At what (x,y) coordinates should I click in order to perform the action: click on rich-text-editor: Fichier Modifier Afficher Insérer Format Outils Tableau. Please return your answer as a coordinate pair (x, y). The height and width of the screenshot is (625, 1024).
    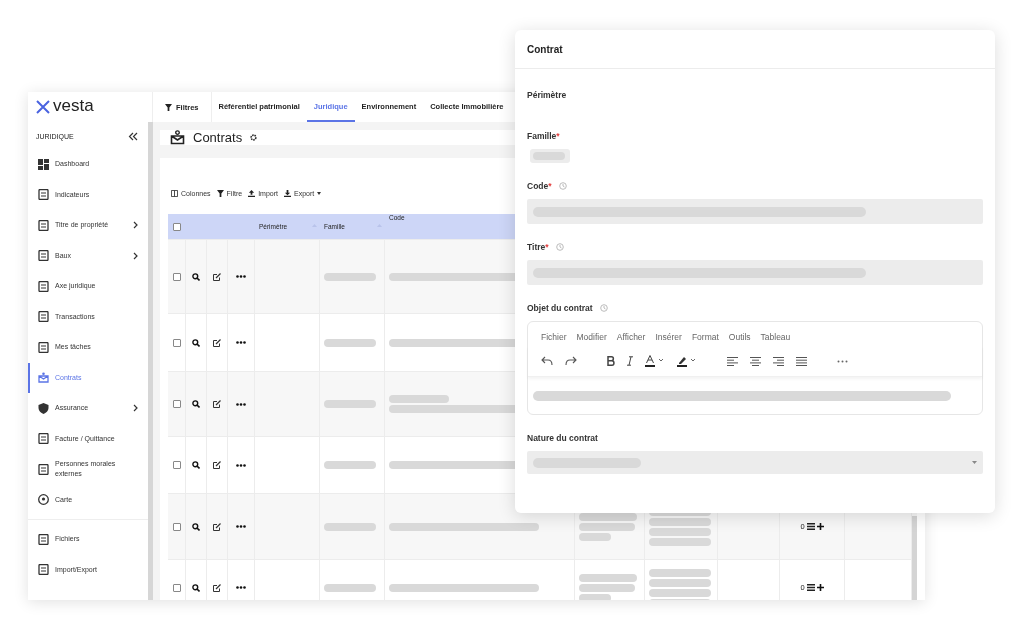
    Looking at the image, I should click on (755, 368).